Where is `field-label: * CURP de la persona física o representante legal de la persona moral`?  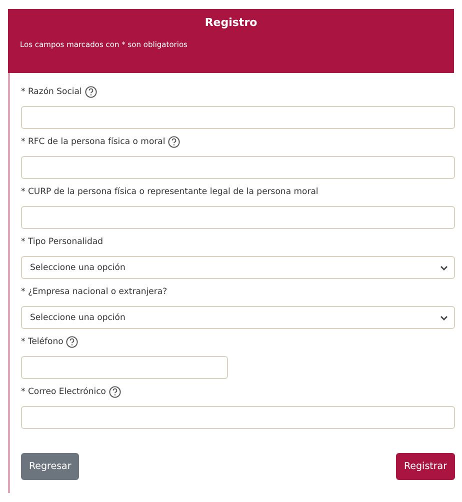
field-label: * CURP de la persona física o representante legal de la persona moral is located at coordinates (169, 192).